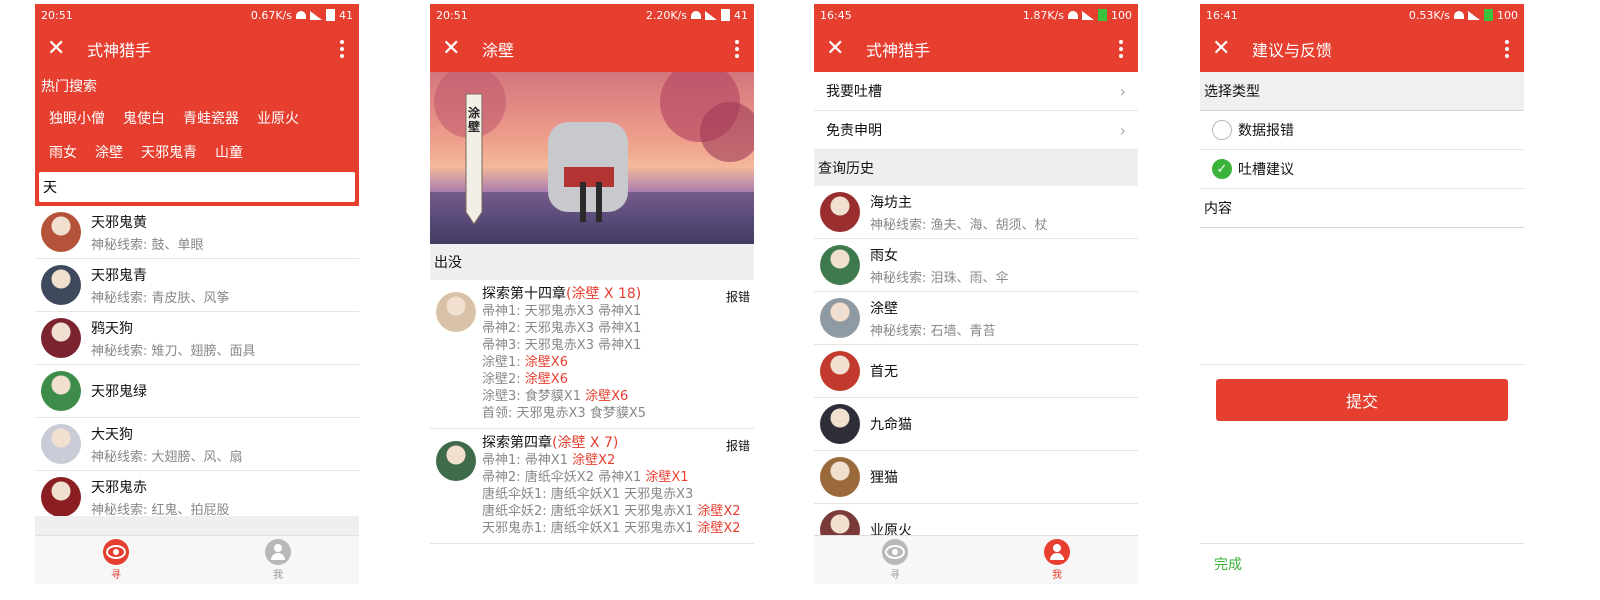  I want to click on menu-item: 我要吐槽 ›, so click(976, 91).